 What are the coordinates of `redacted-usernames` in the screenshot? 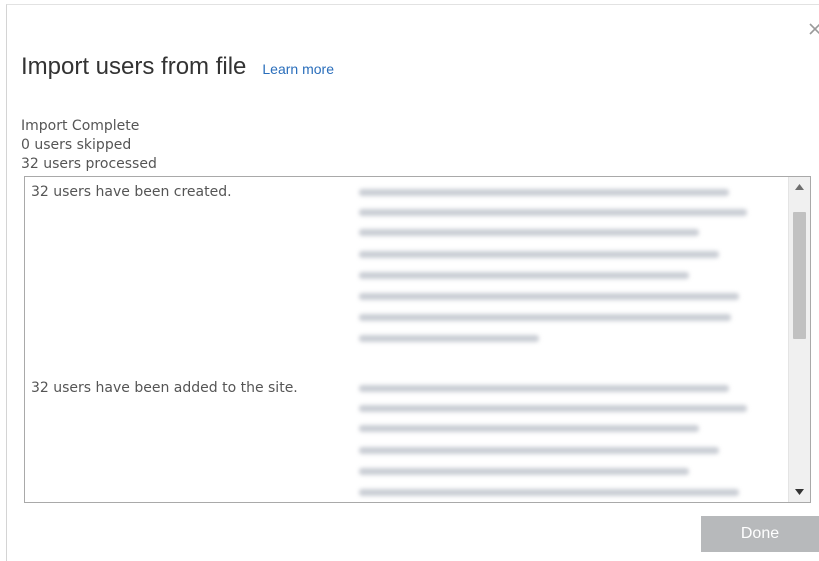 It's located at (561, 437).